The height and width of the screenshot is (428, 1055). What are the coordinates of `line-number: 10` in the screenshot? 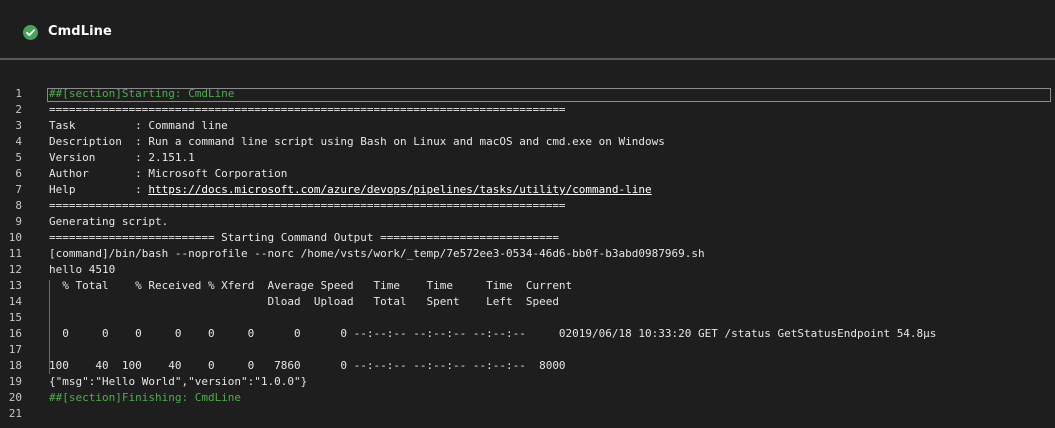 It's located at (15, 237).